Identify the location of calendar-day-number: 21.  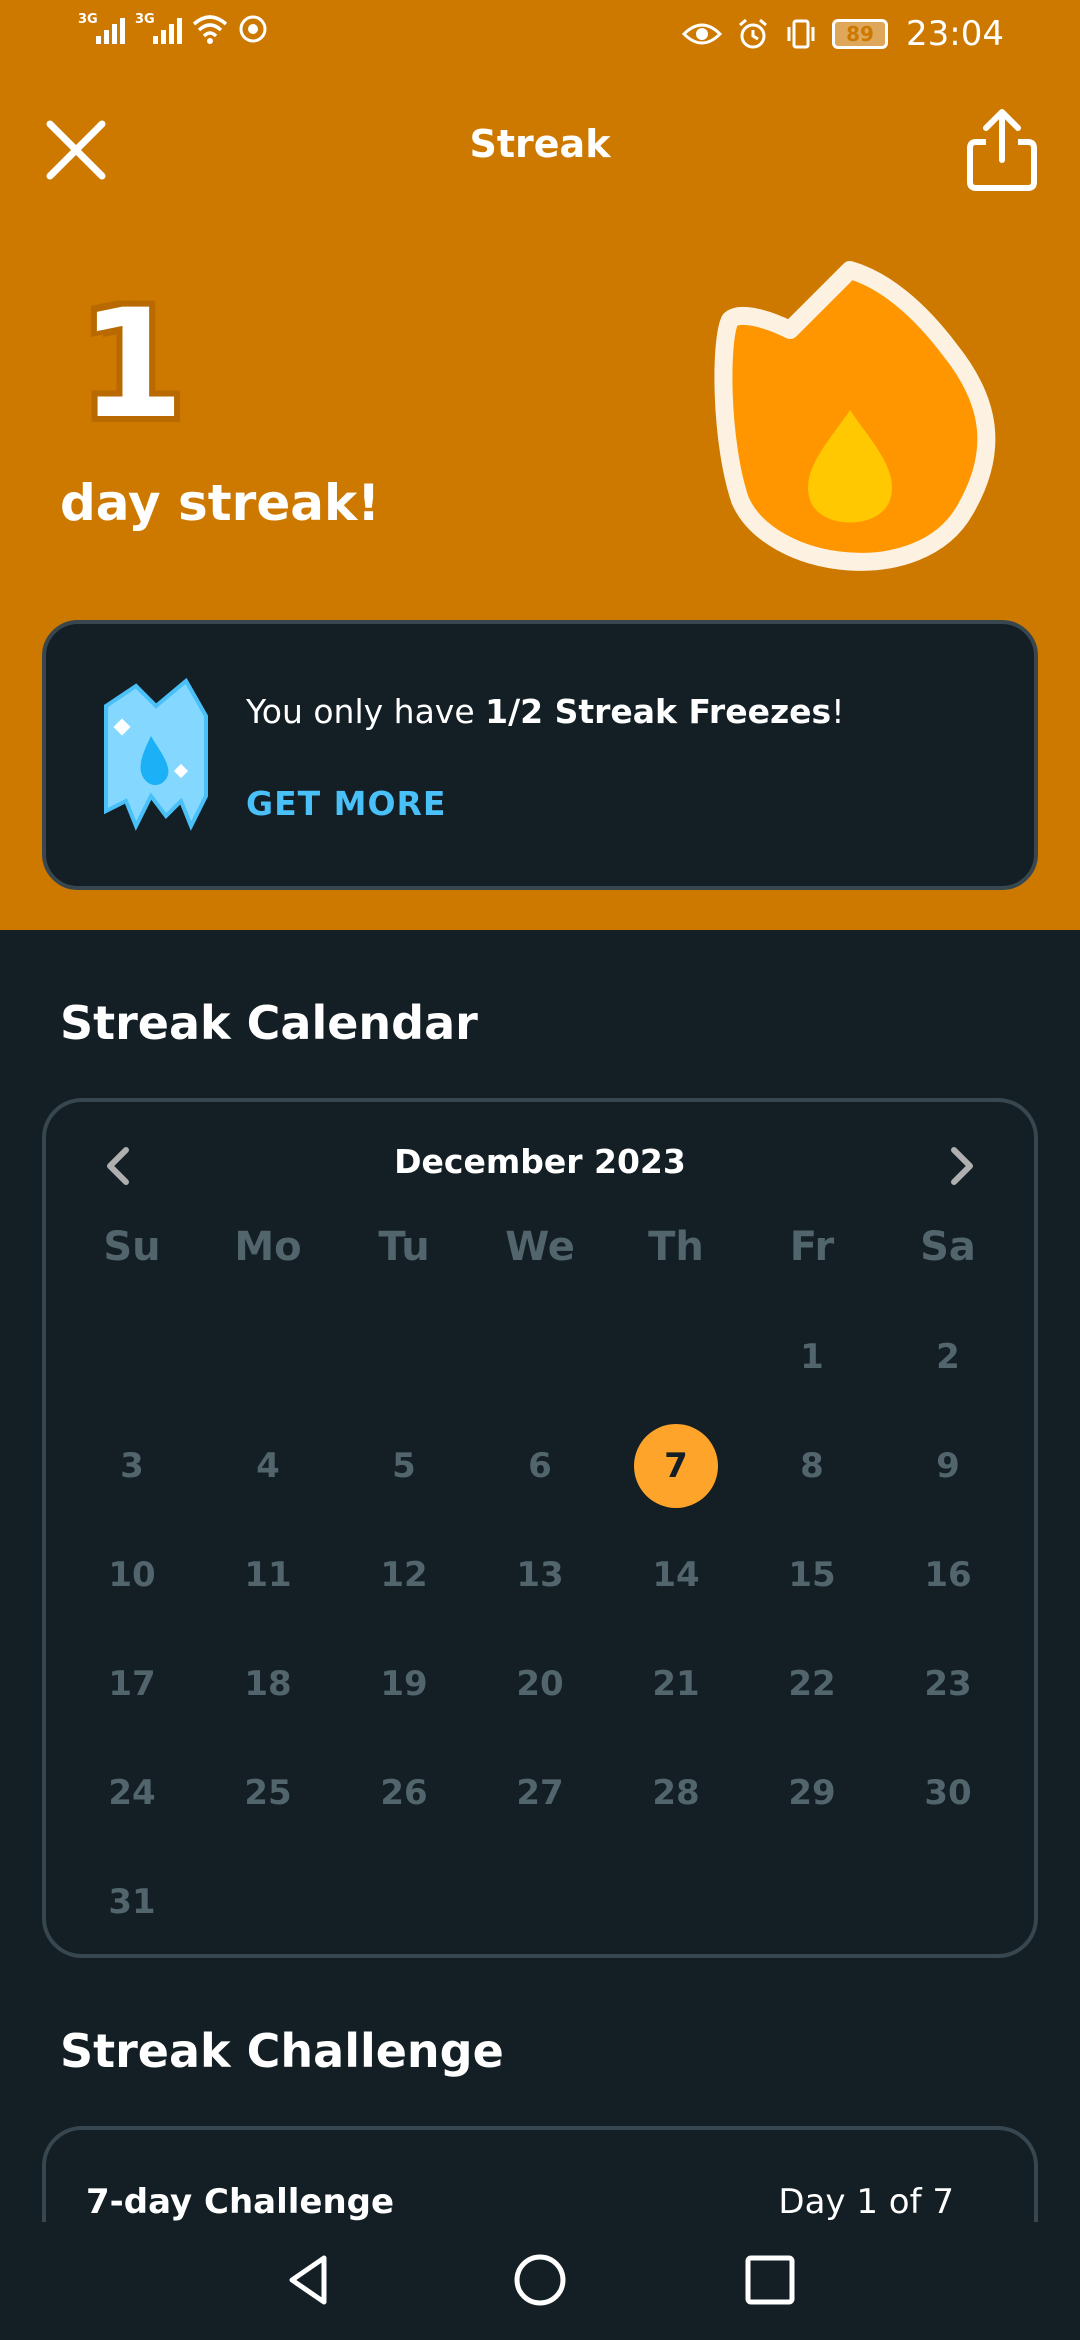
(676, 1683).